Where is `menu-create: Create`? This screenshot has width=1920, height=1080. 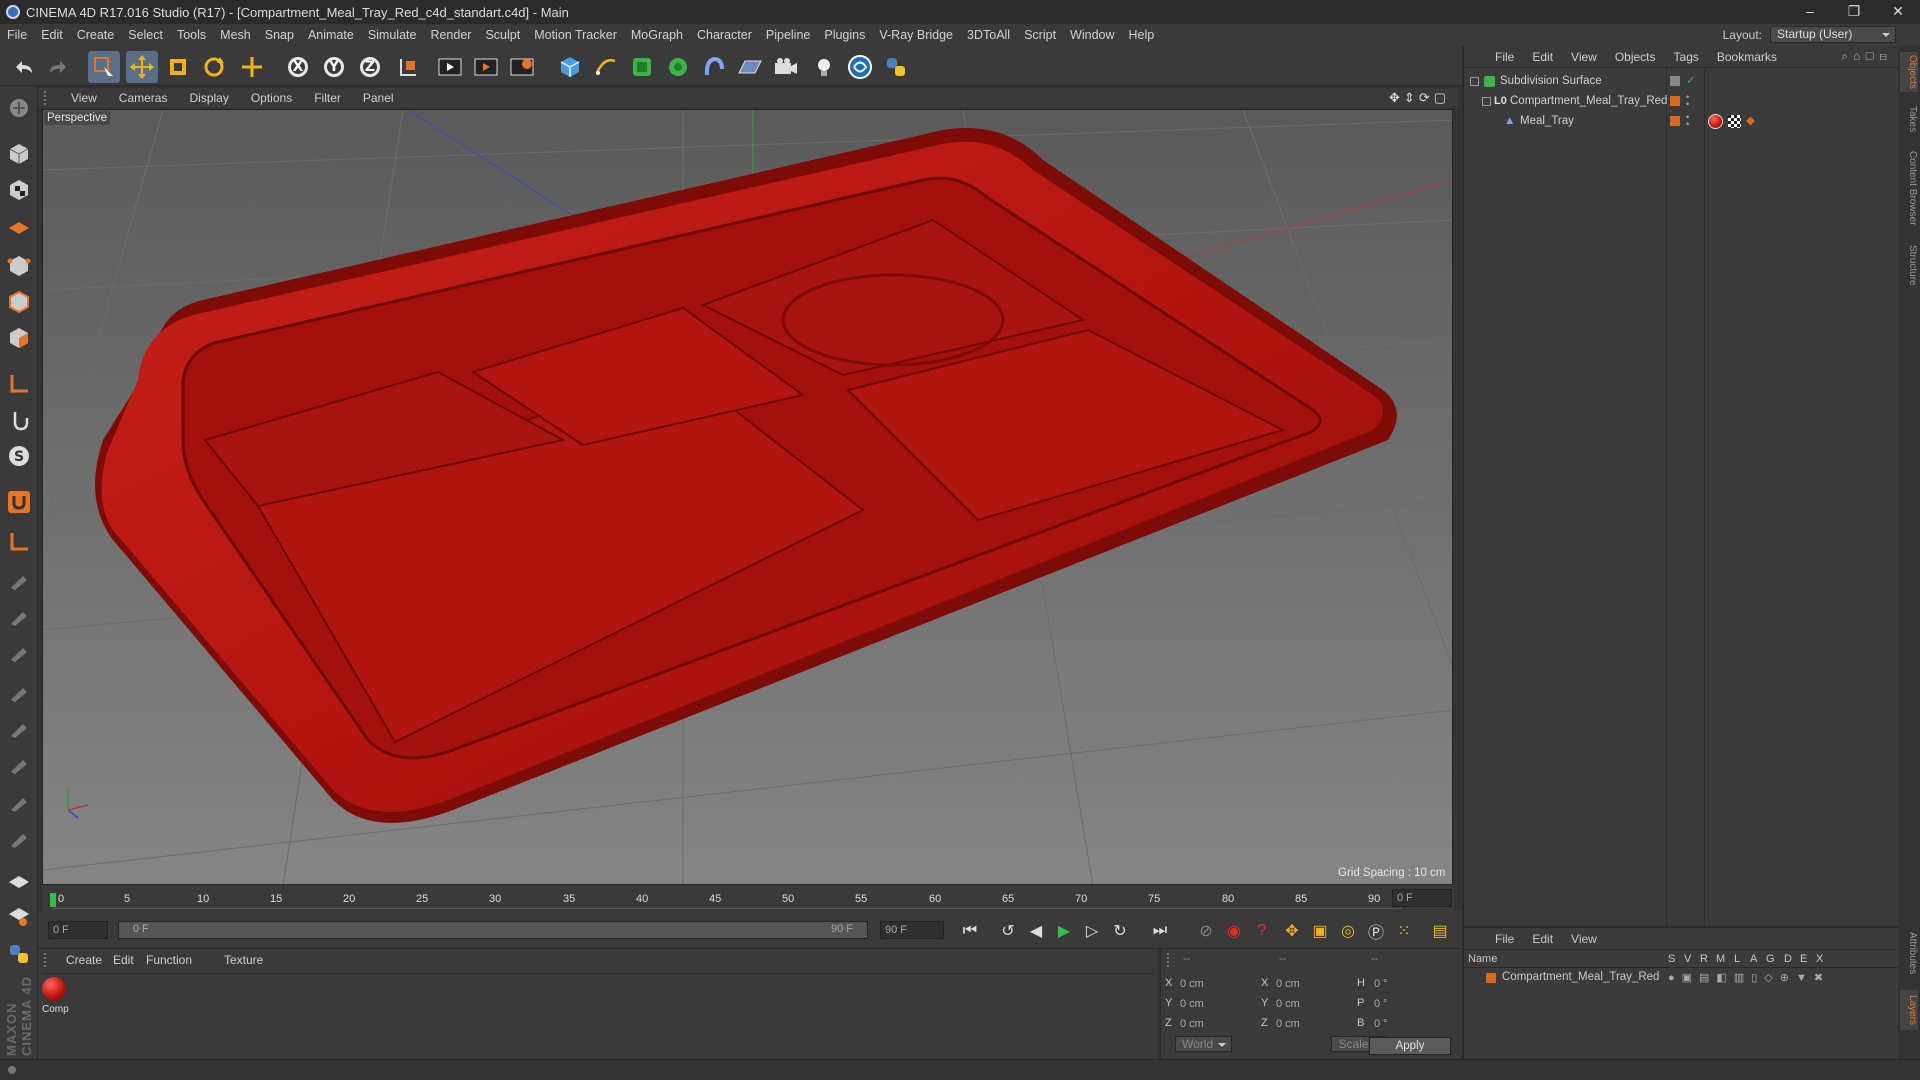
menu-create: Create is located at coordinates (96, 35).